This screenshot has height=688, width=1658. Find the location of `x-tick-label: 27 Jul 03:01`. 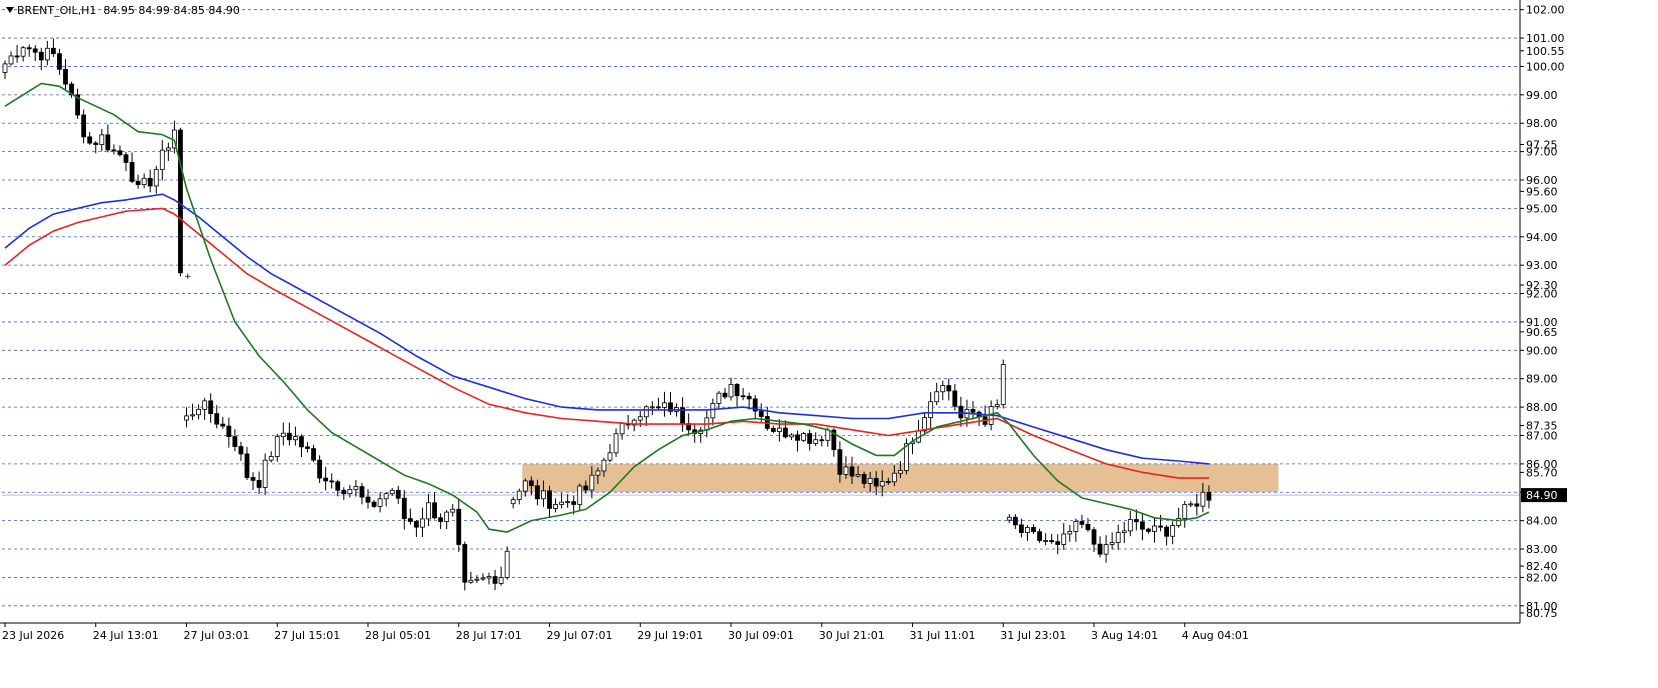

x-tick-label: 27 Jul 03:01 is located at coordinates (217, 635).